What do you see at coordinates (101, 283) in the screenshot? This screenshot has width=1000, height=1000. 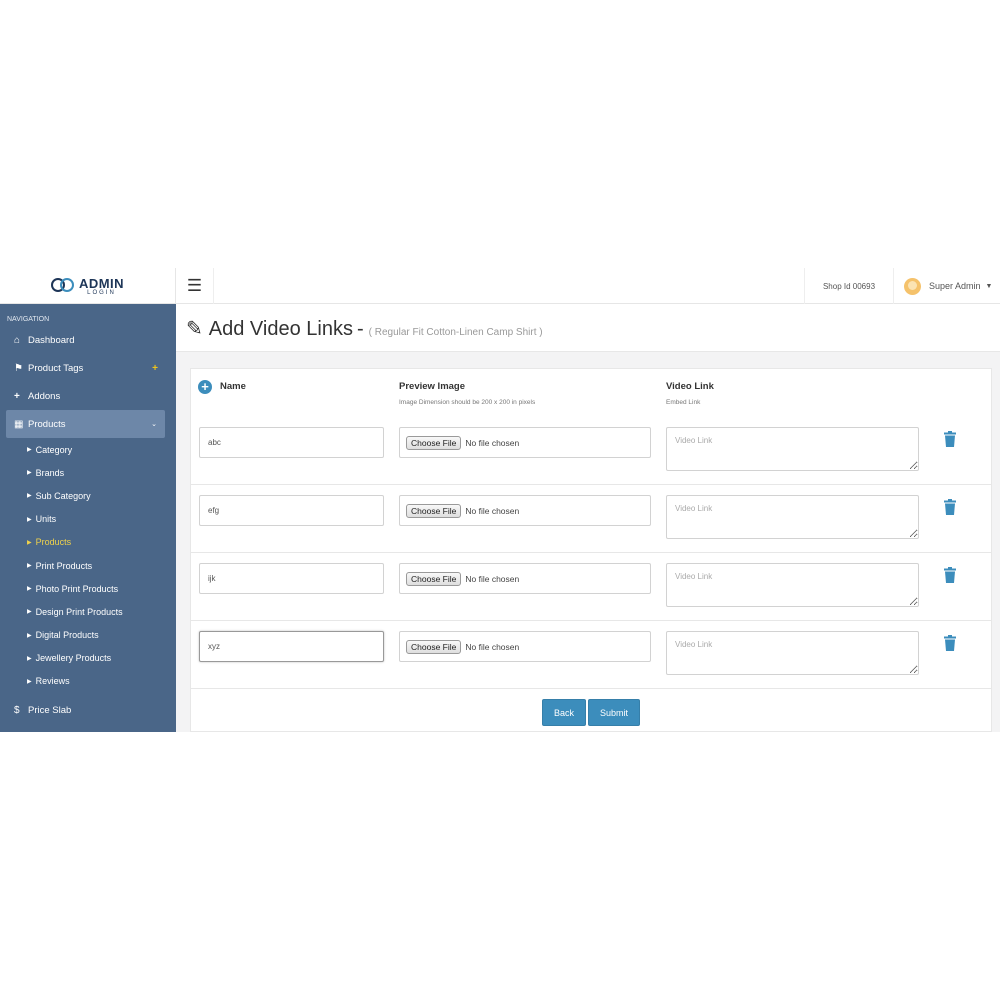 I see `brand-title: ADMIN` at bounding box center [101, 283].